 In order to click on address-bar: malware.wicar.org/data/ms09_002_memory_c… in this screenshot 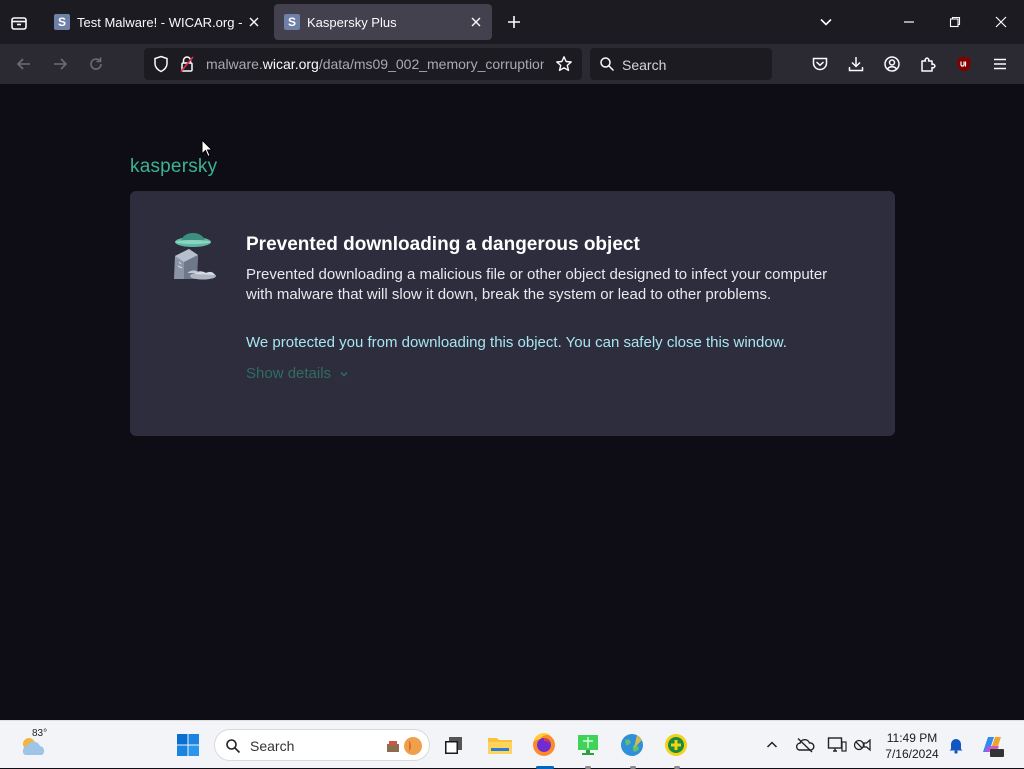, I will do `click(363, 64)`.